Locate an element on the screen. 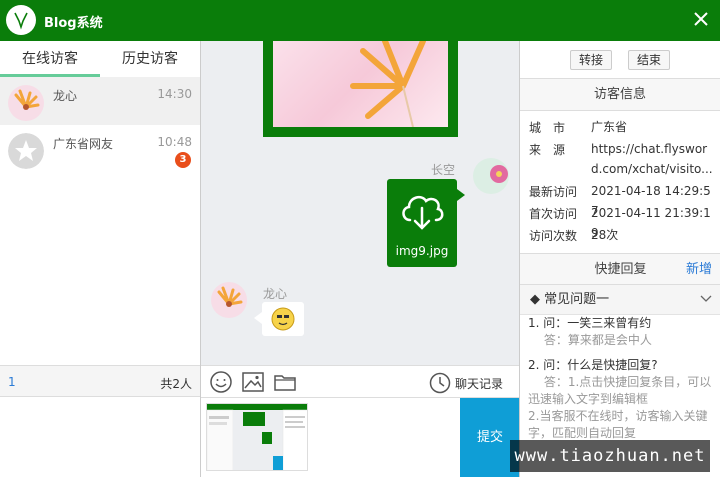 The height and width of the screenshot is (477, 720). visitor-count: 共2人 is located at coordinates (176, 384).